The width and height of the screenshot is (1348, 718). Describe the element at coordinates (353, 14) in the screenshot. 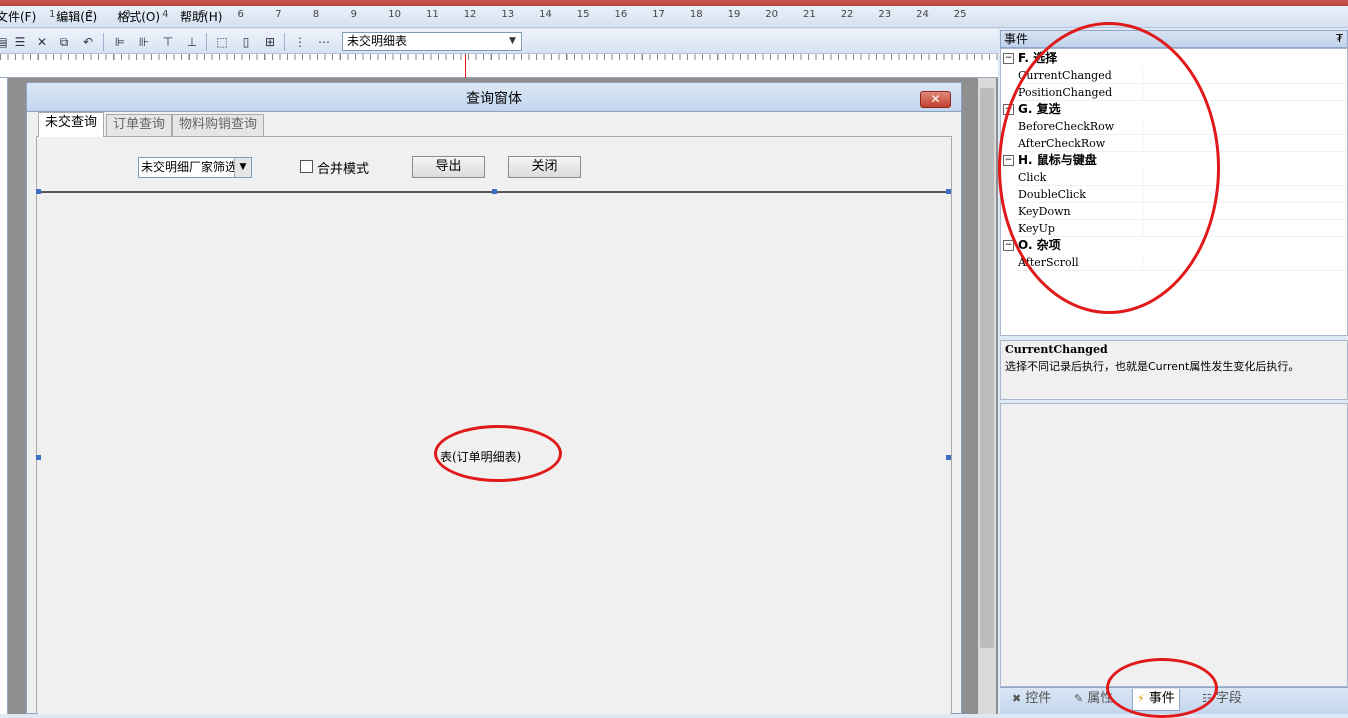

I see `ruler-number: 9` at that location.